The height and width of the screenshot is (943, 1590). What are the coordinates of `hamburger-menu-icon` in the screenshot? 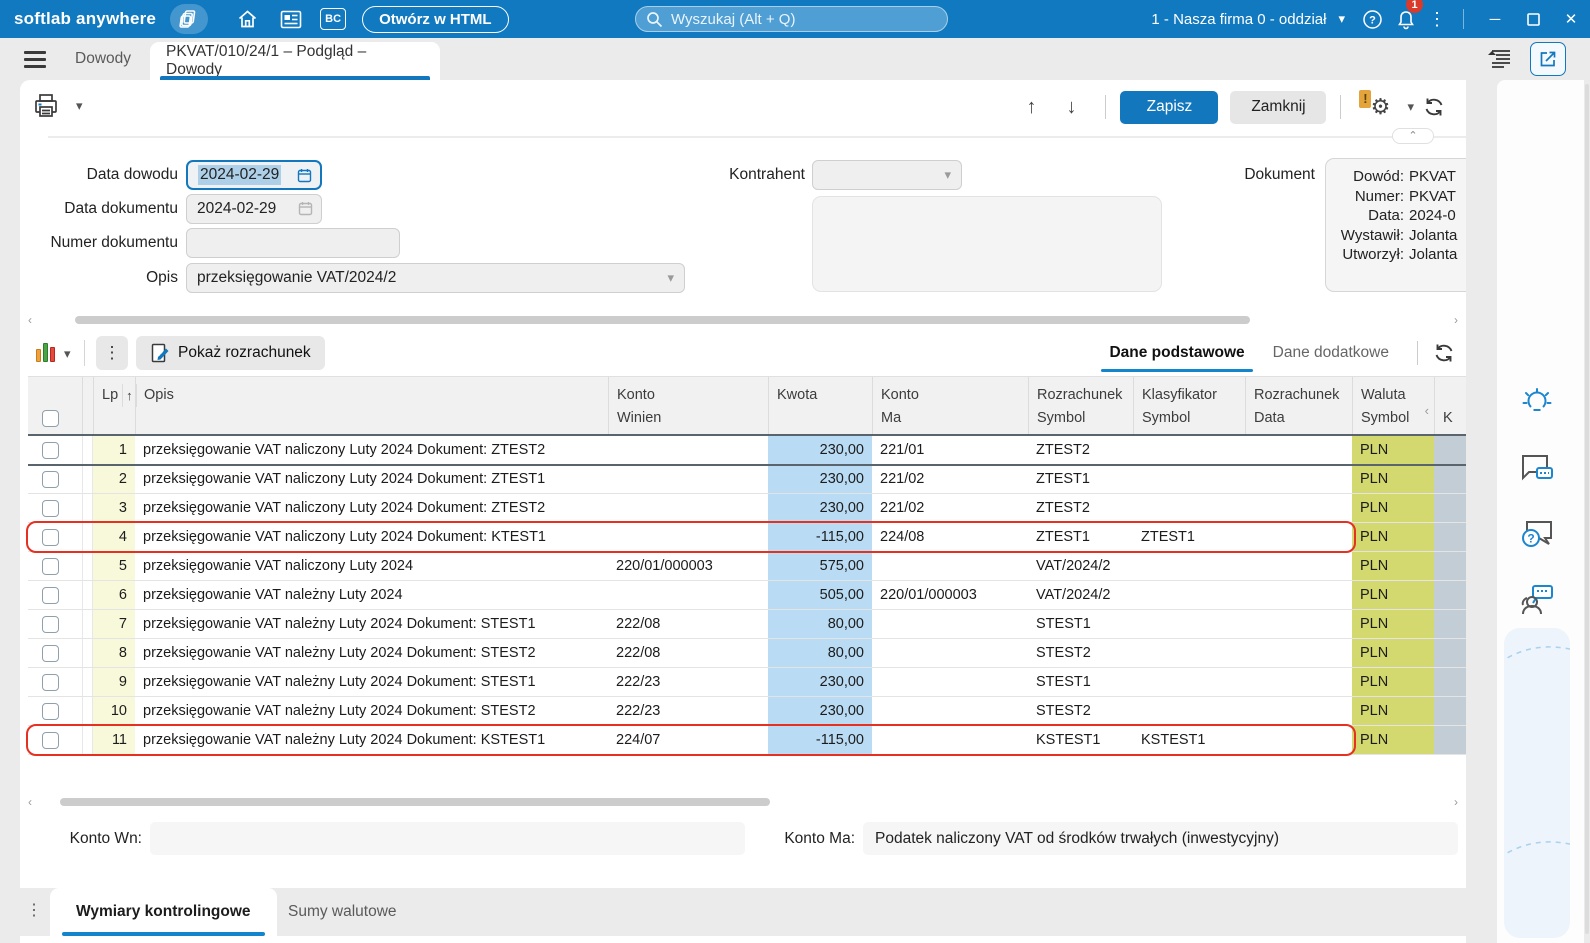 It's located at (35, 61).